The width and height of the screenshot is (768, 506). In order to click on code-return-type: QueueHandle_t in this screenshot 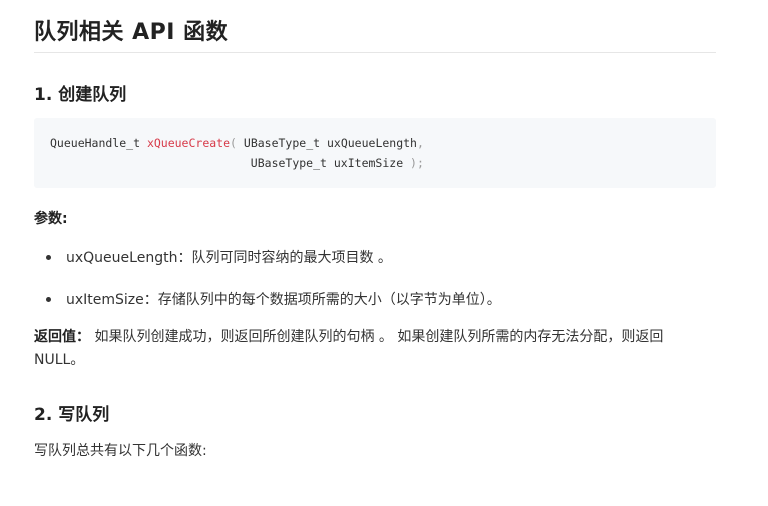, I will do `click(98, 143)`.